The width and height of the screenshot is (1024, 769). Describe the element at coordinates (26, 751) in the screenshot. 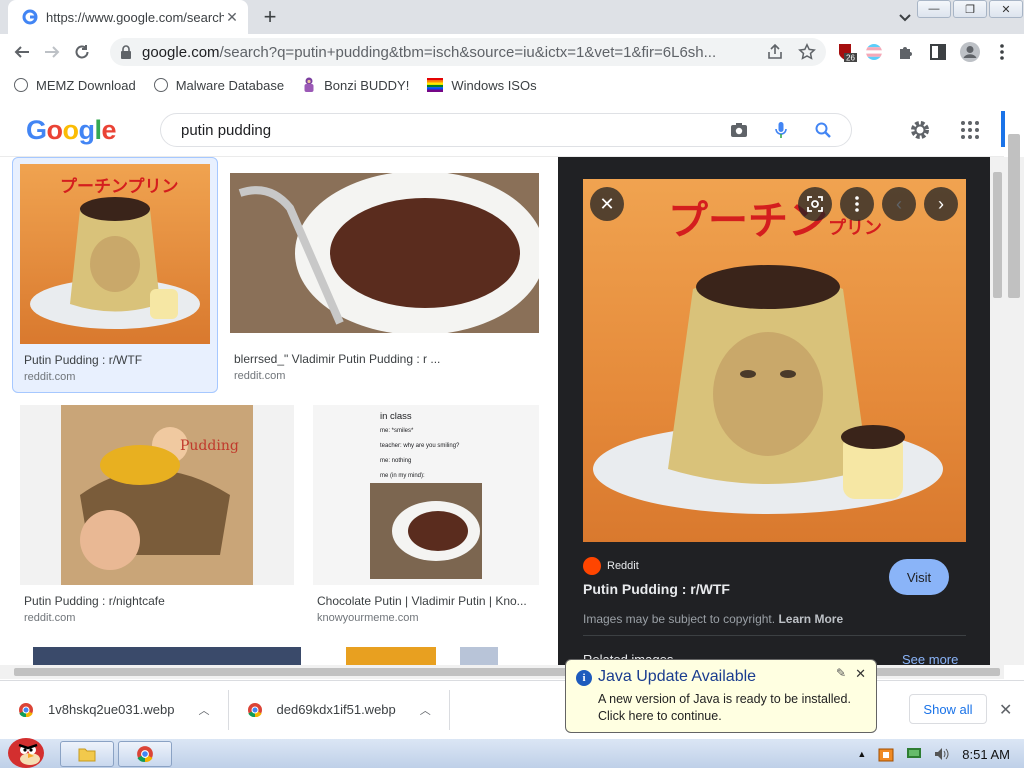

I see `angry-bird-start-icon` at that location.